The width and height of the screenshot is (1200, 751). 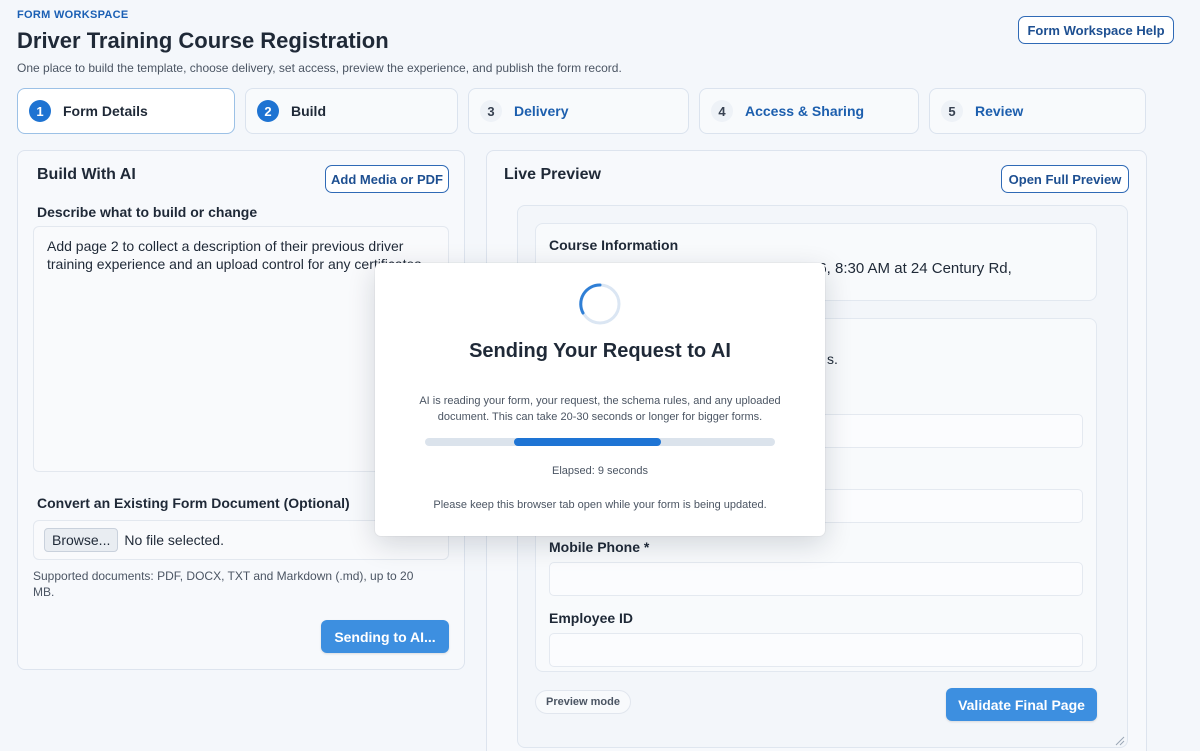 What do you see at coordinates (805, 111) in the screenshot?
I see `step-label: Access & Sharing` at bounding box center [805, 111].